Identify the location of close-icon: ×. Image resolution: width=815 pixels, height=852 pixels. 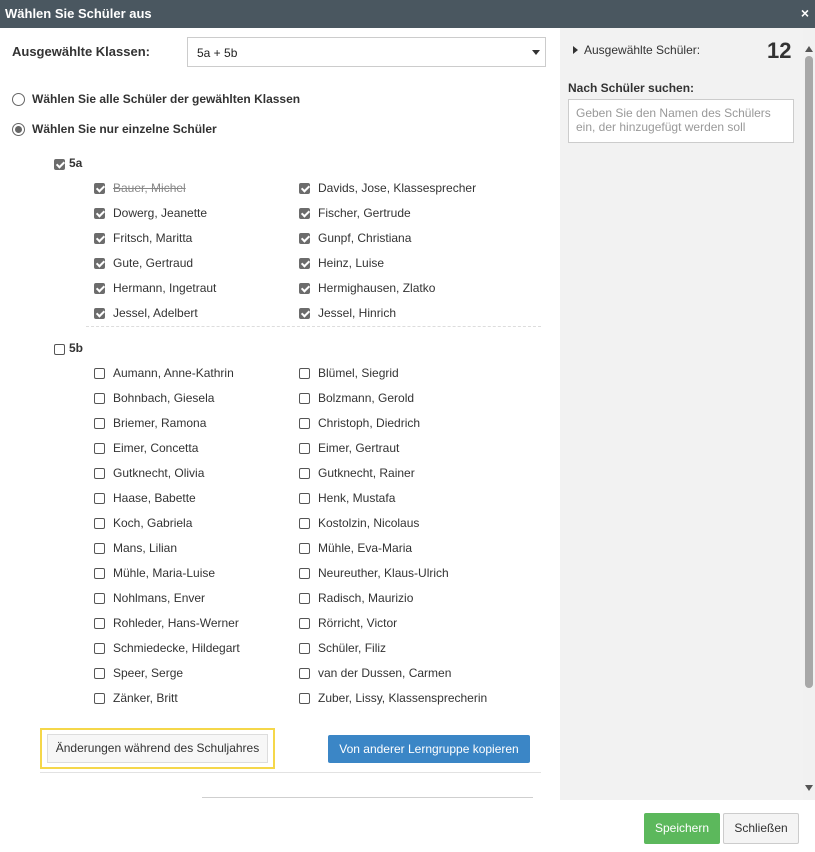
(805, 13).